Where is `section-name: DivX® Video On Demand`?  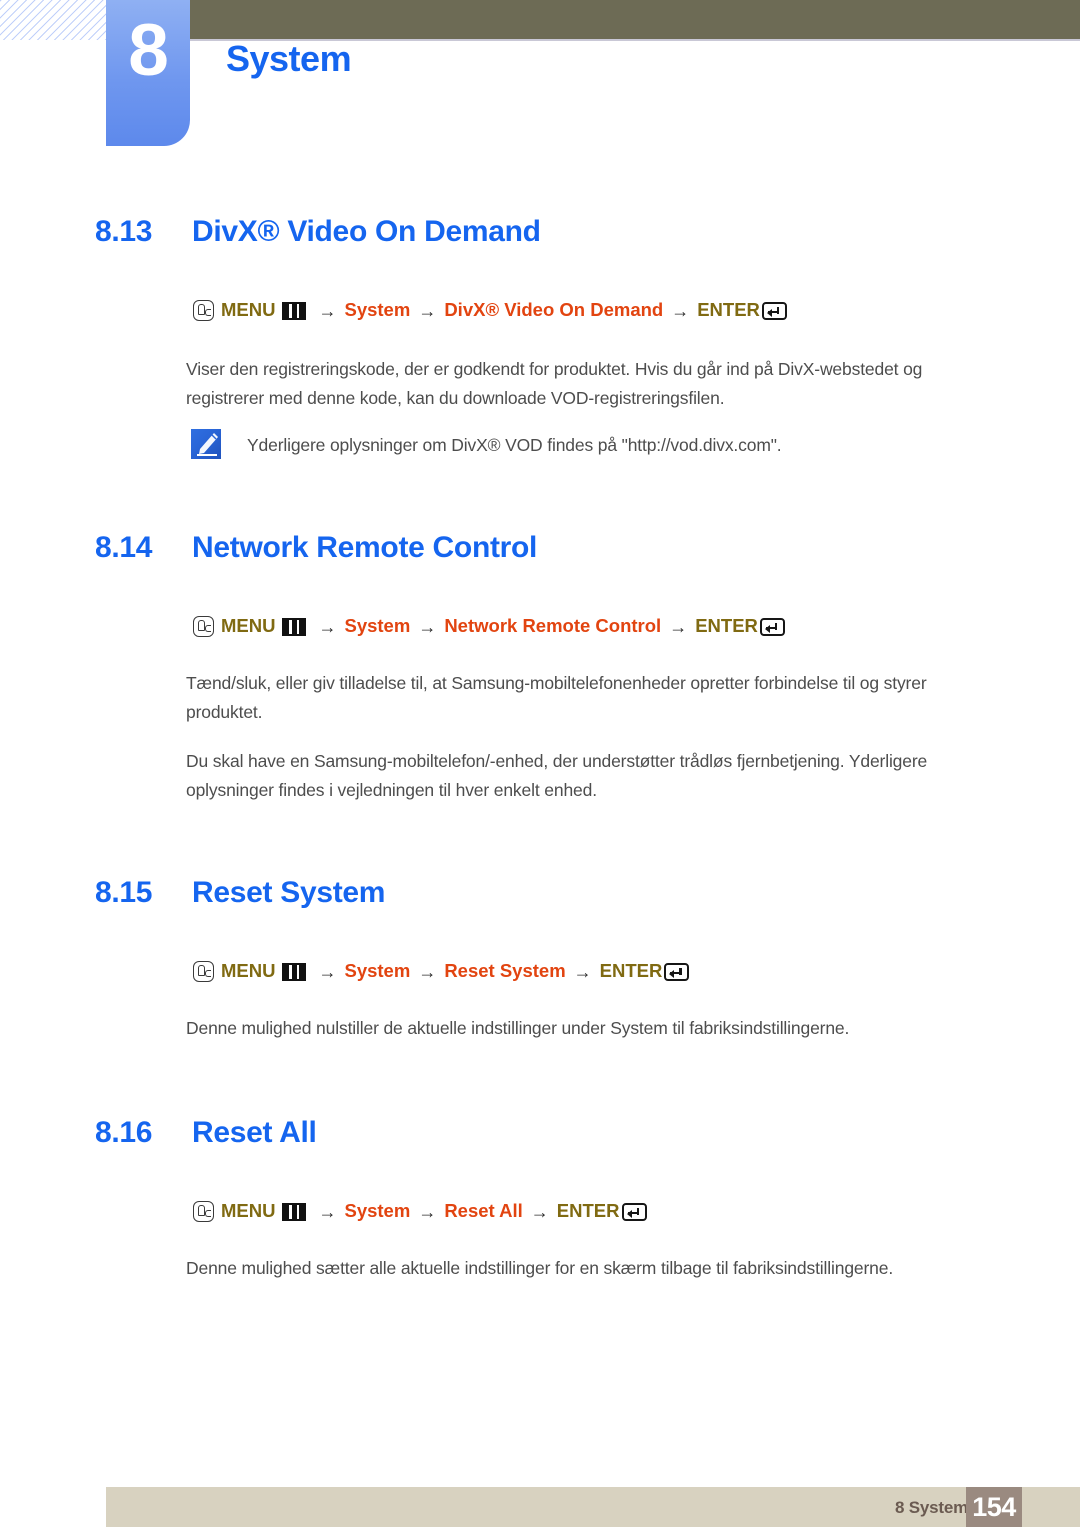 section-name: DivX® Video On Demand is located at coordinates (366, 231).